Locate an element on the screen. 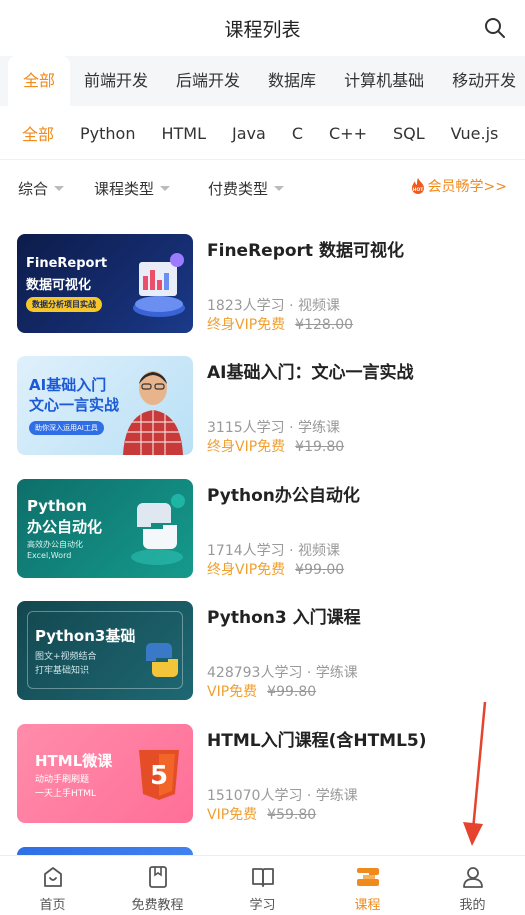  thumb-line2: 数据可视化 is located at coordinates (59, 285).